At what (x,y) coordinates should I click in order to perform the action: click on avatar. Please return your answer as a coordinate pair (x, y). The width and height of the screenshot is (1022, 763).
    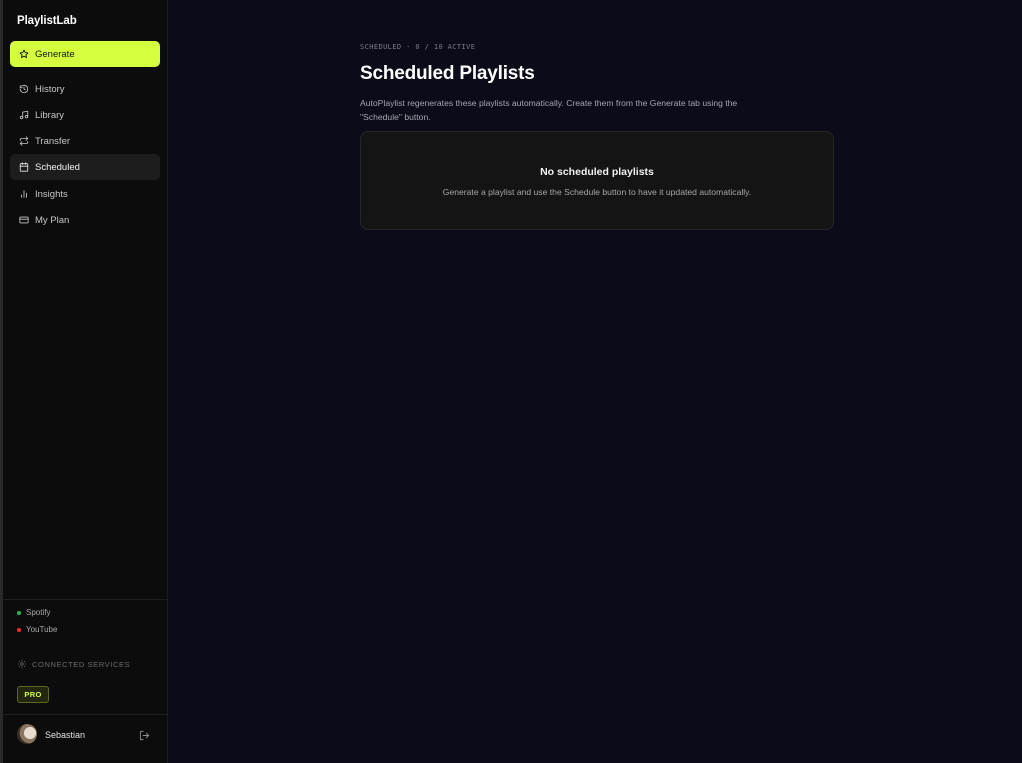
    Looking at the image, I should click on (27, 734).